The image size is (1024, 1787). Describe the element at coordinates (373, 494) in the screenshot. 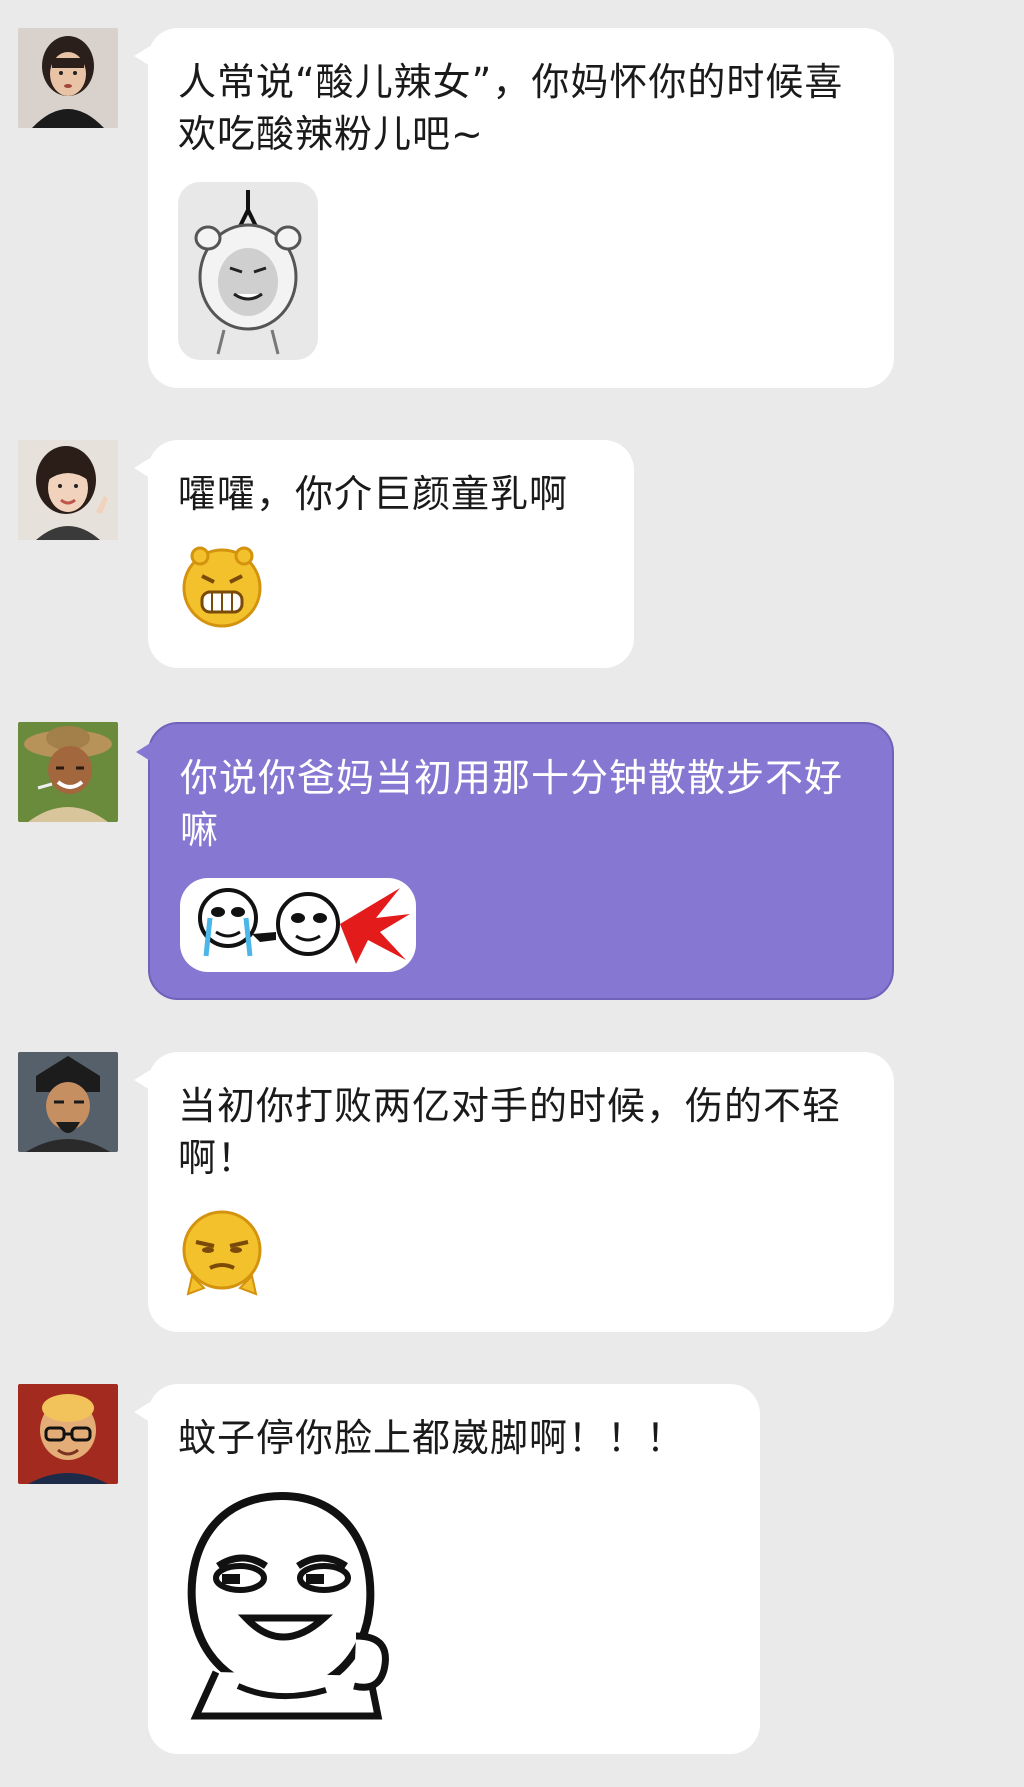

I see `message-text: 嚯嚯，你介巨颜童乳啊` at that location.